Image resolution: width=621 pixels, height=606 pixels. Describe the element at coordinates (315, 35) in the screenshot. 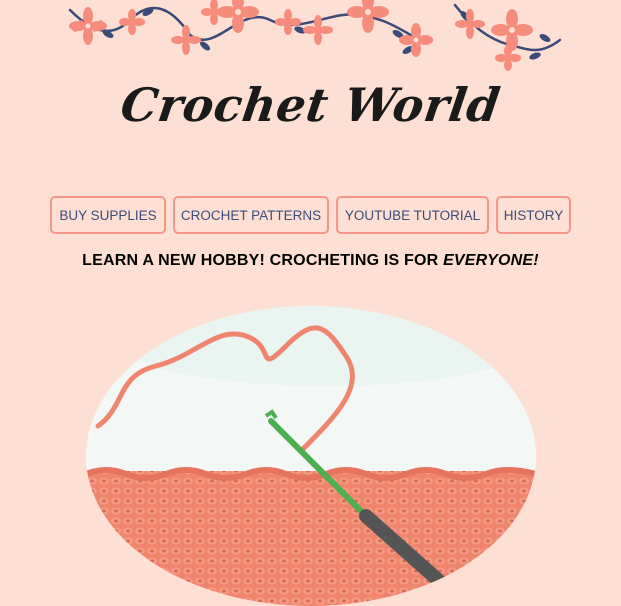

I see `flower-vine-icon` at that location.